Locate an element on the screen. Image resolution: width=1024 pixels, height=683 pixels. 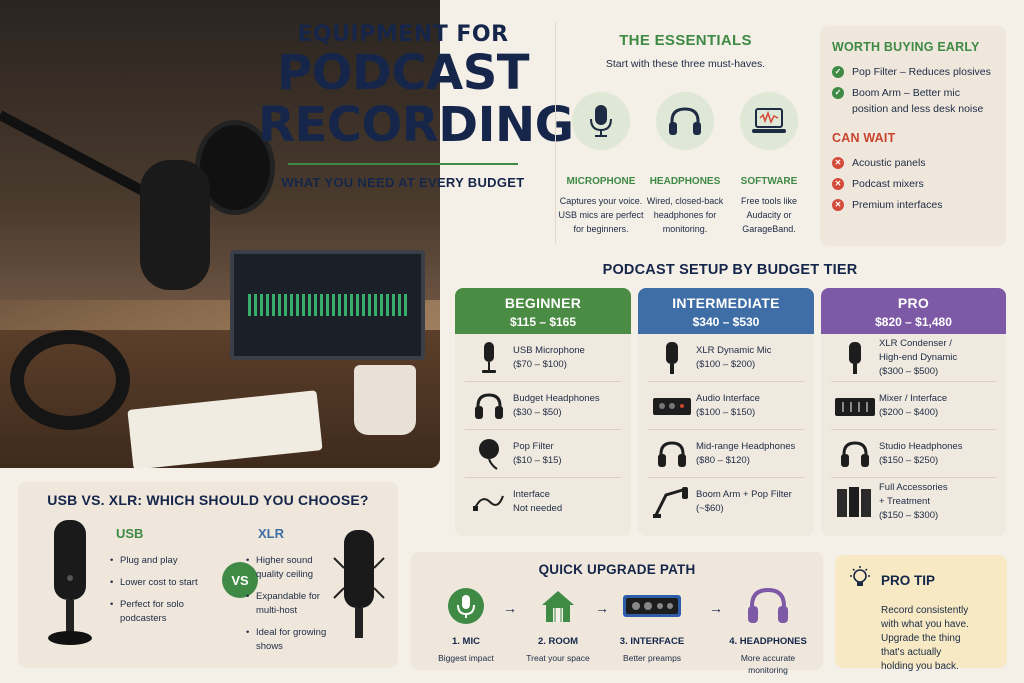
step-name: 4. HEADPHONES is located at coordinates (768, 641).